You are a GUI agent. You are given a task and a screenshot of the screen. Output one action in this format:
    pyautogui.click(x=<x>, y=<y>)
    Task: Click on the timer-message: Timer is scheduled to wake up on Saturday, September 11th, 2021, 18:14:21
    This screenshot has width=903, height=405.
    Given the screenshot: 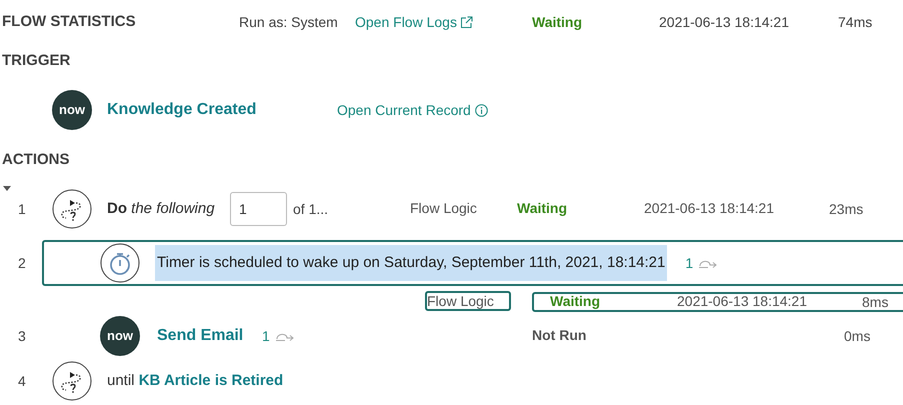 What is the action you would take?
    pyautogui.click(x=411, y=263)
    